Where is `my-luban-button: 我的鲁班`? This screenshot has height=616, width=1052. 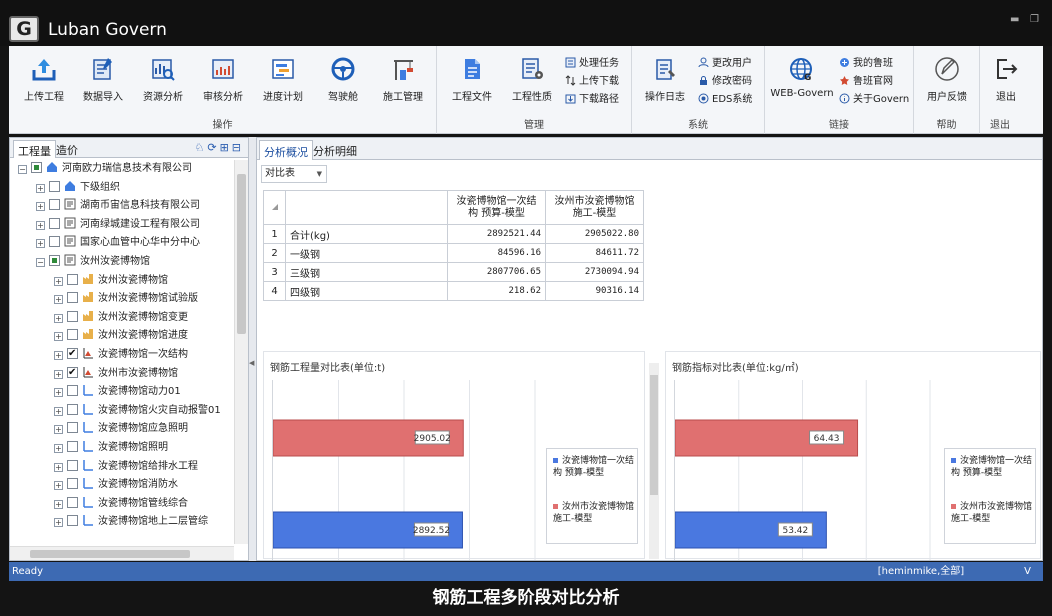
my-luban-button: 我的鲁班 is located at coordinates (866, 64).